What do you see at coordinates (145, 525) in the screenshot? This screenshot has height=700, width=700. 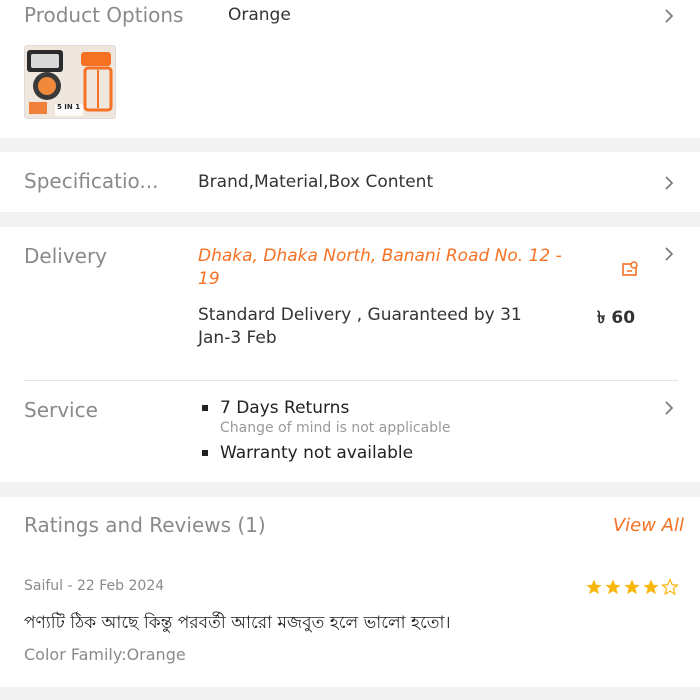 I see `ratings-title: Ratings and Reviews (1)` at bounding box center [145, 525].